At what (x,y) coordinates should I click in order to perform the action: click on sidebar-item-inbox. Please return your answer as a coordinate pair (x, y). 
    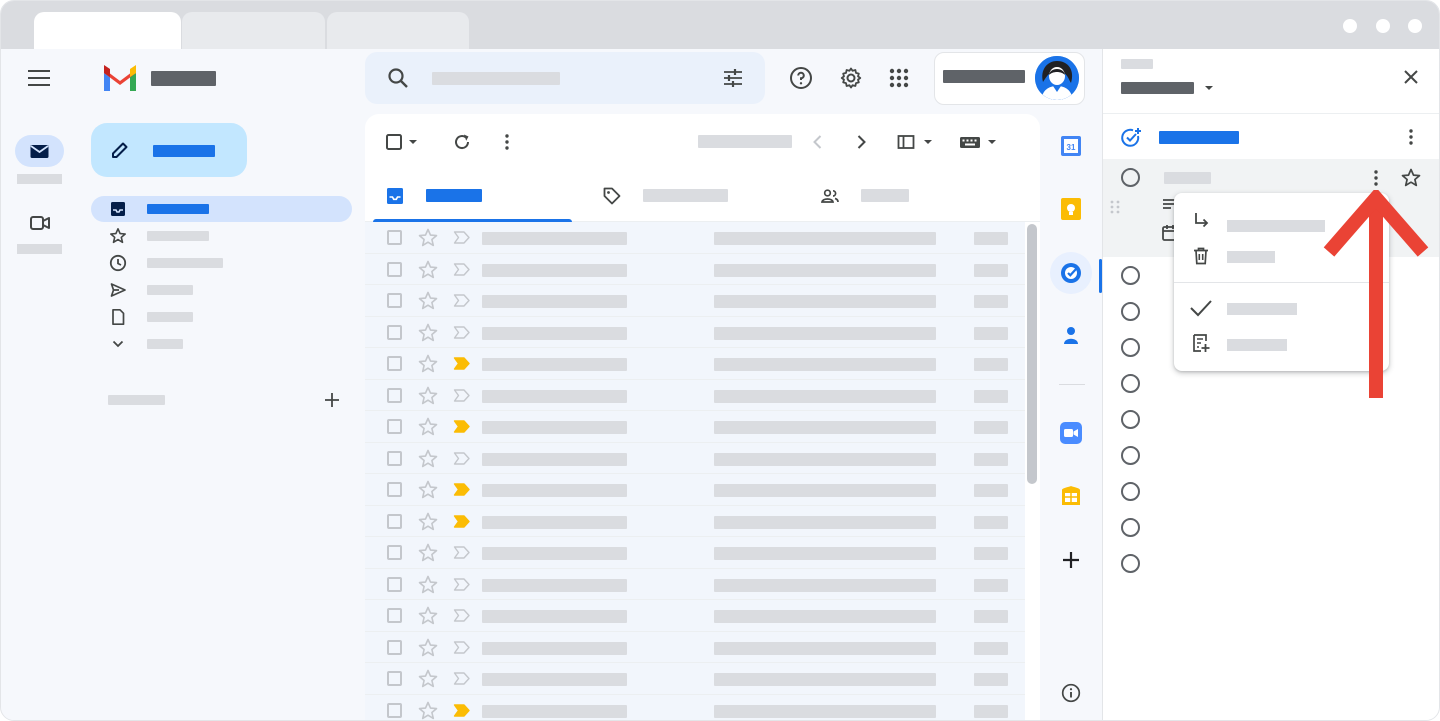
    Looking at the image, I should click on (221, 209).